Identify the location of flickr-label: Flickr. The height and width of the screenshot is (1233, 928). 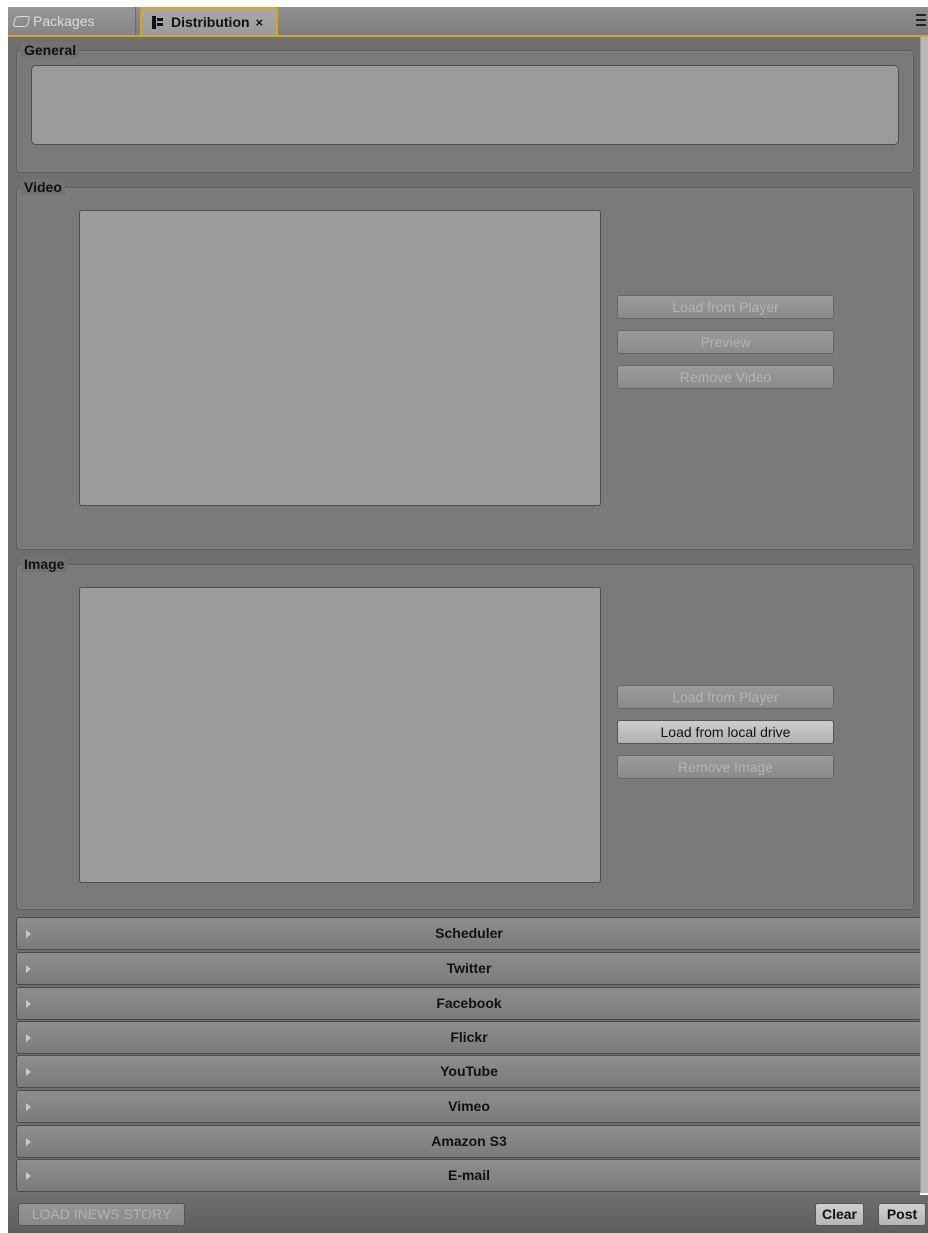
(469, 1037).